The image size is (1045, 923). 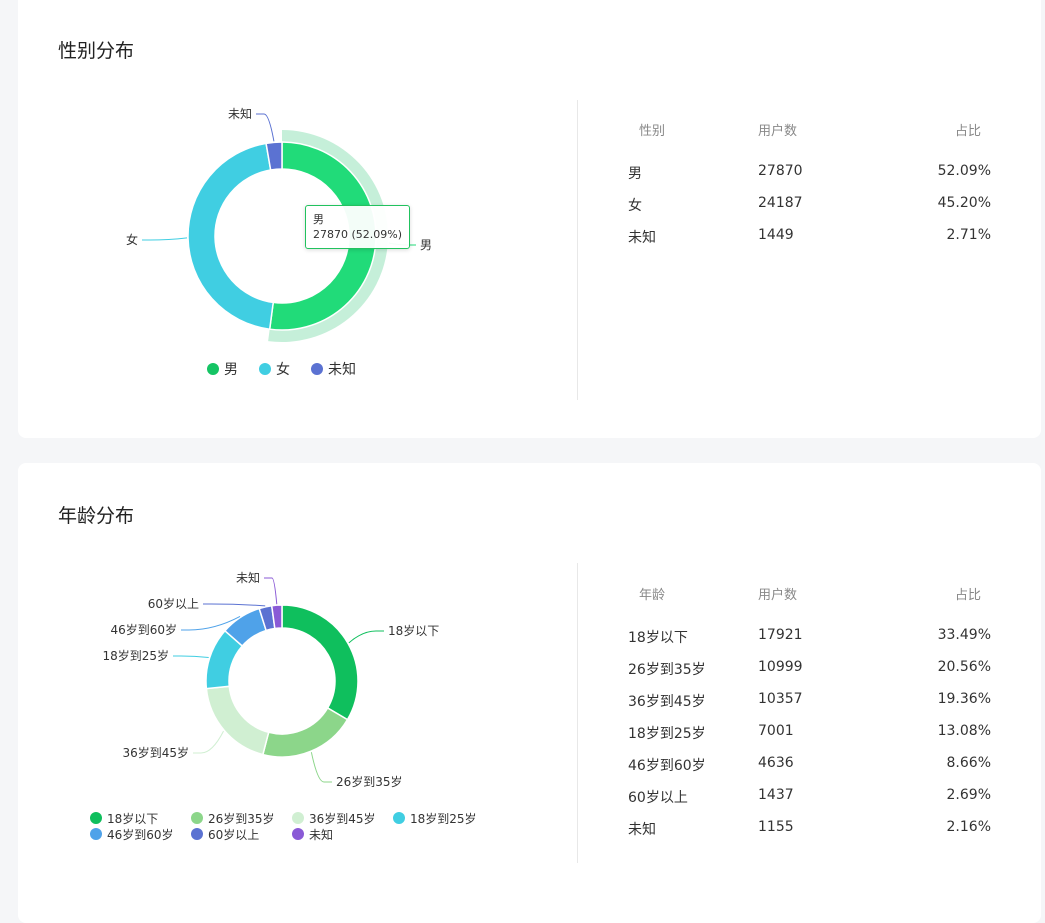 I want to click on row-pct: 2.16%, so click(x=968, y=827).